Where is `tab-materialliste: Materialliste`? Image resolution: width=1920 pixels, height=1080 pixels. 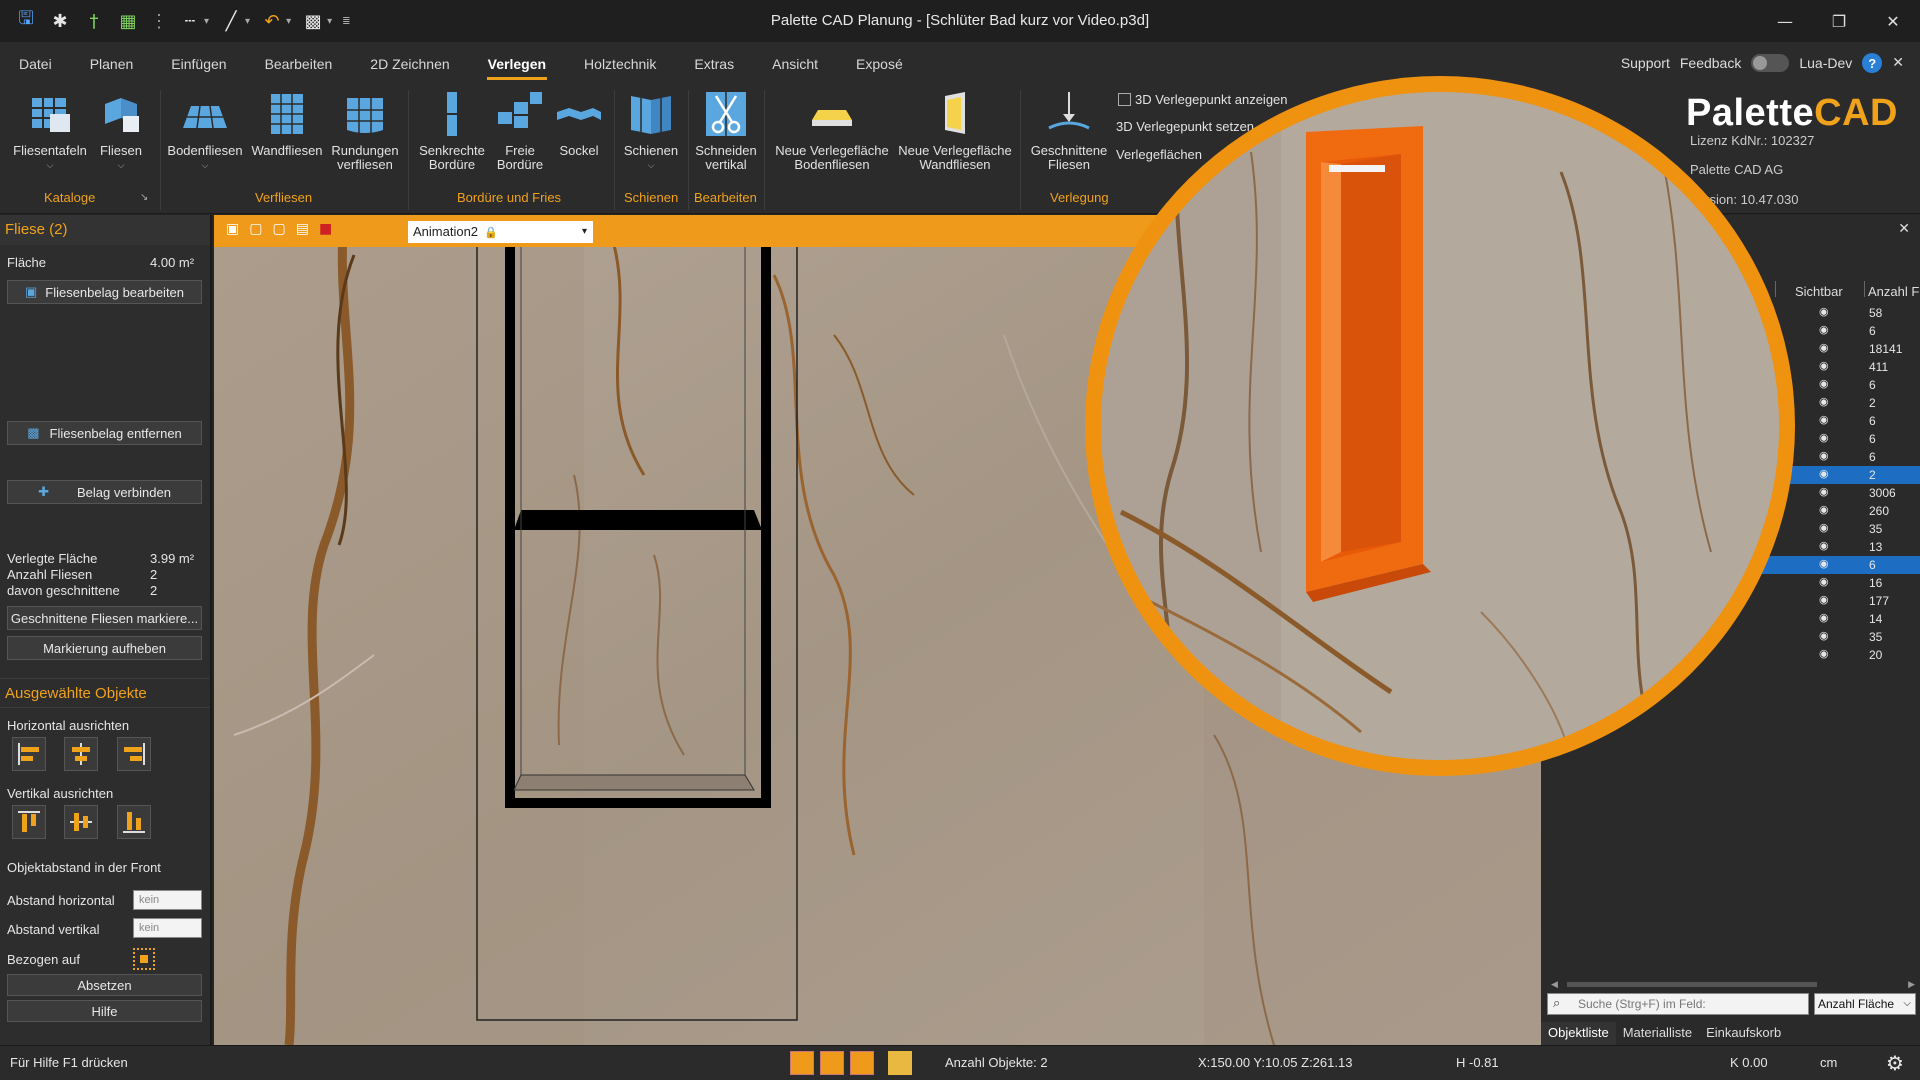 tab-materialliste: Materialliste is located at coordinates (1657, 1033).